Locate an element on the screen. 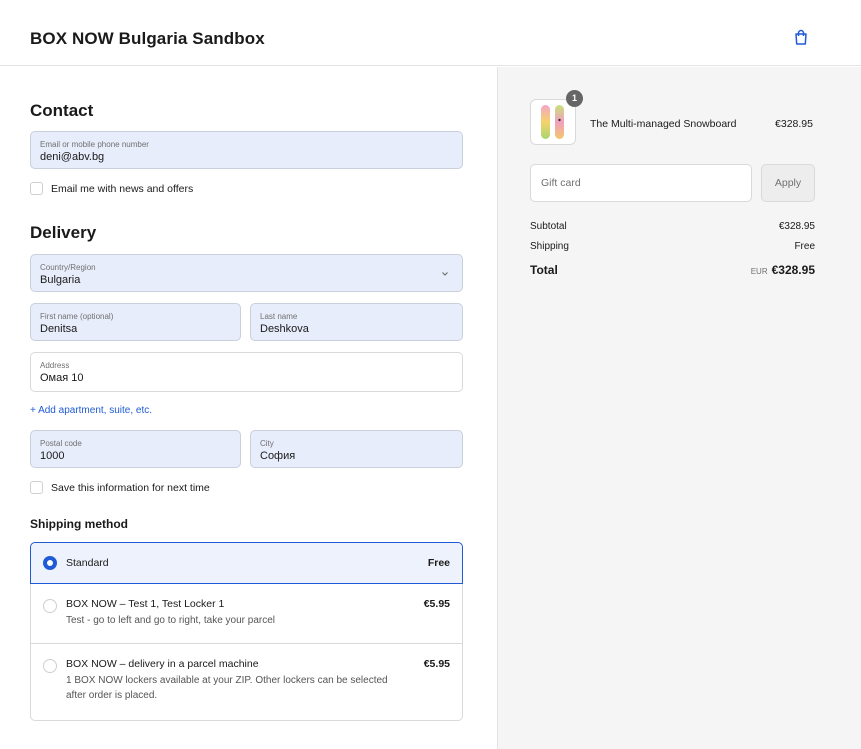  shipping-value: Free is located at coordinates (804, 246).